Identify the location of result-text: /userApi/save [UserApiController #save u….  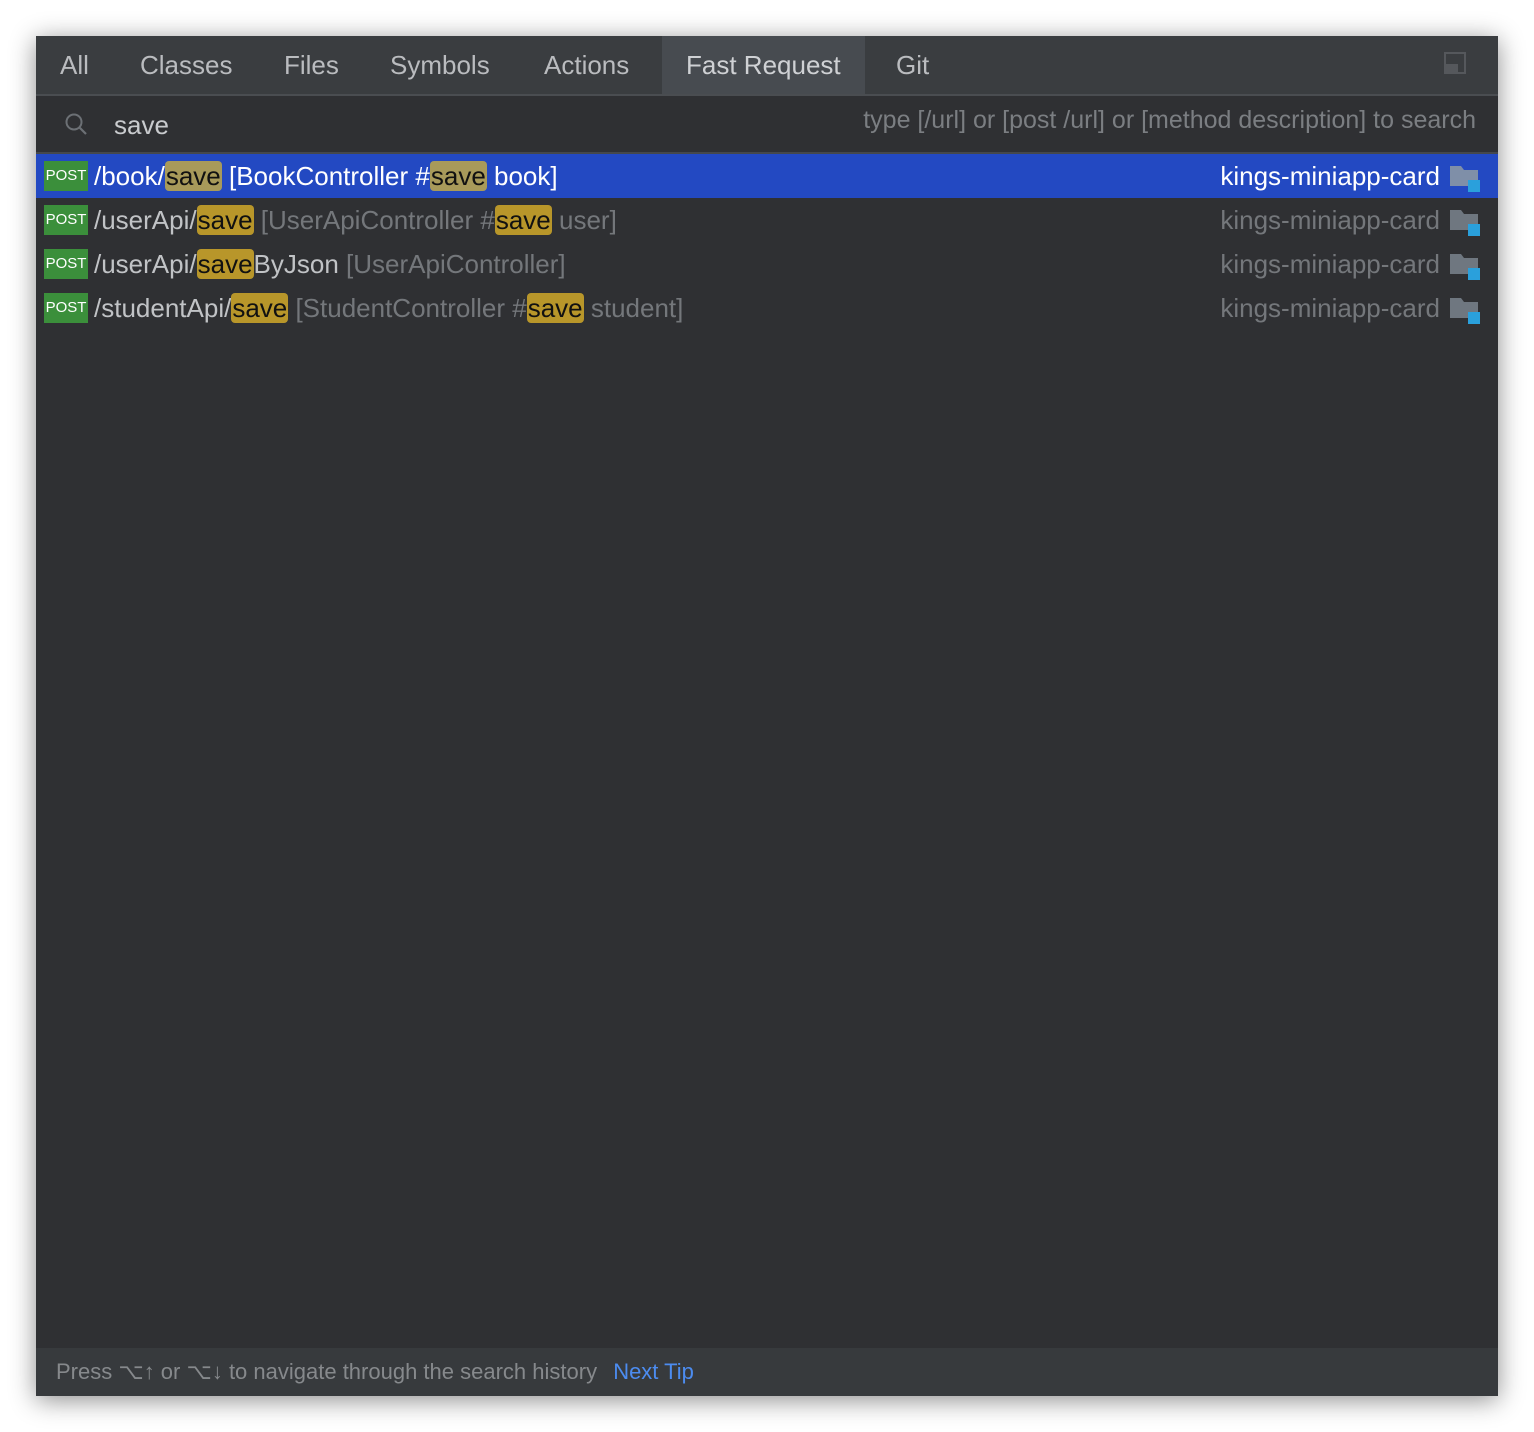
(355, 220).